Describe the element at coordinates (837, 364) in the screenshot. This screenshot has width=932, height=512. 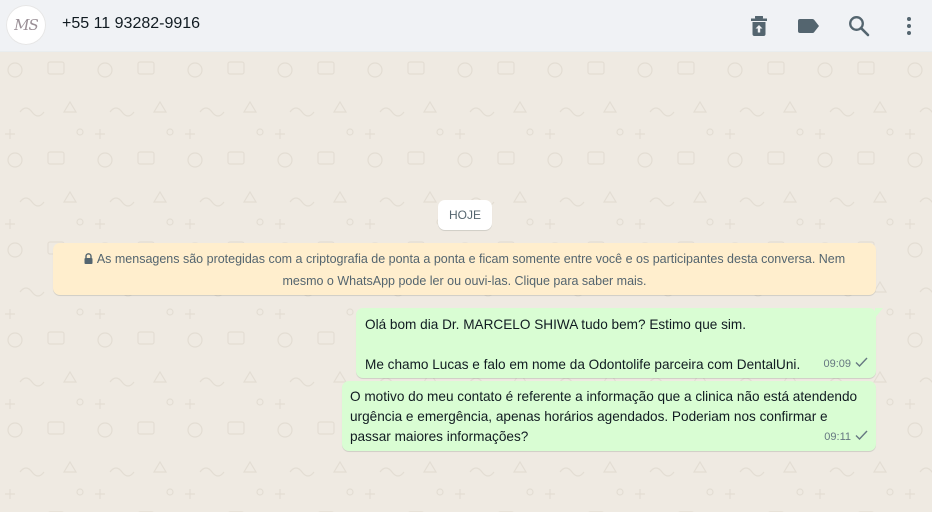
I see `message-time: 09:09` at that location.